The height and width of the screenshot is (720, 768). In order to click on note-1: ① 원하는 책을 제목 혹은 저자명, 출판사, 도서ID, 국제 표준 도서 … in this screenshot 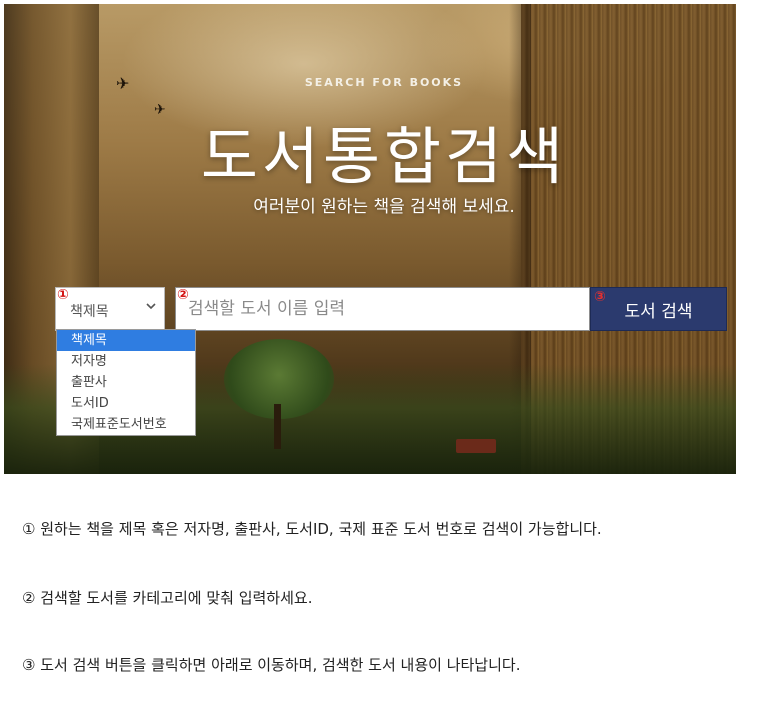, I will do `click(312, 529)`.